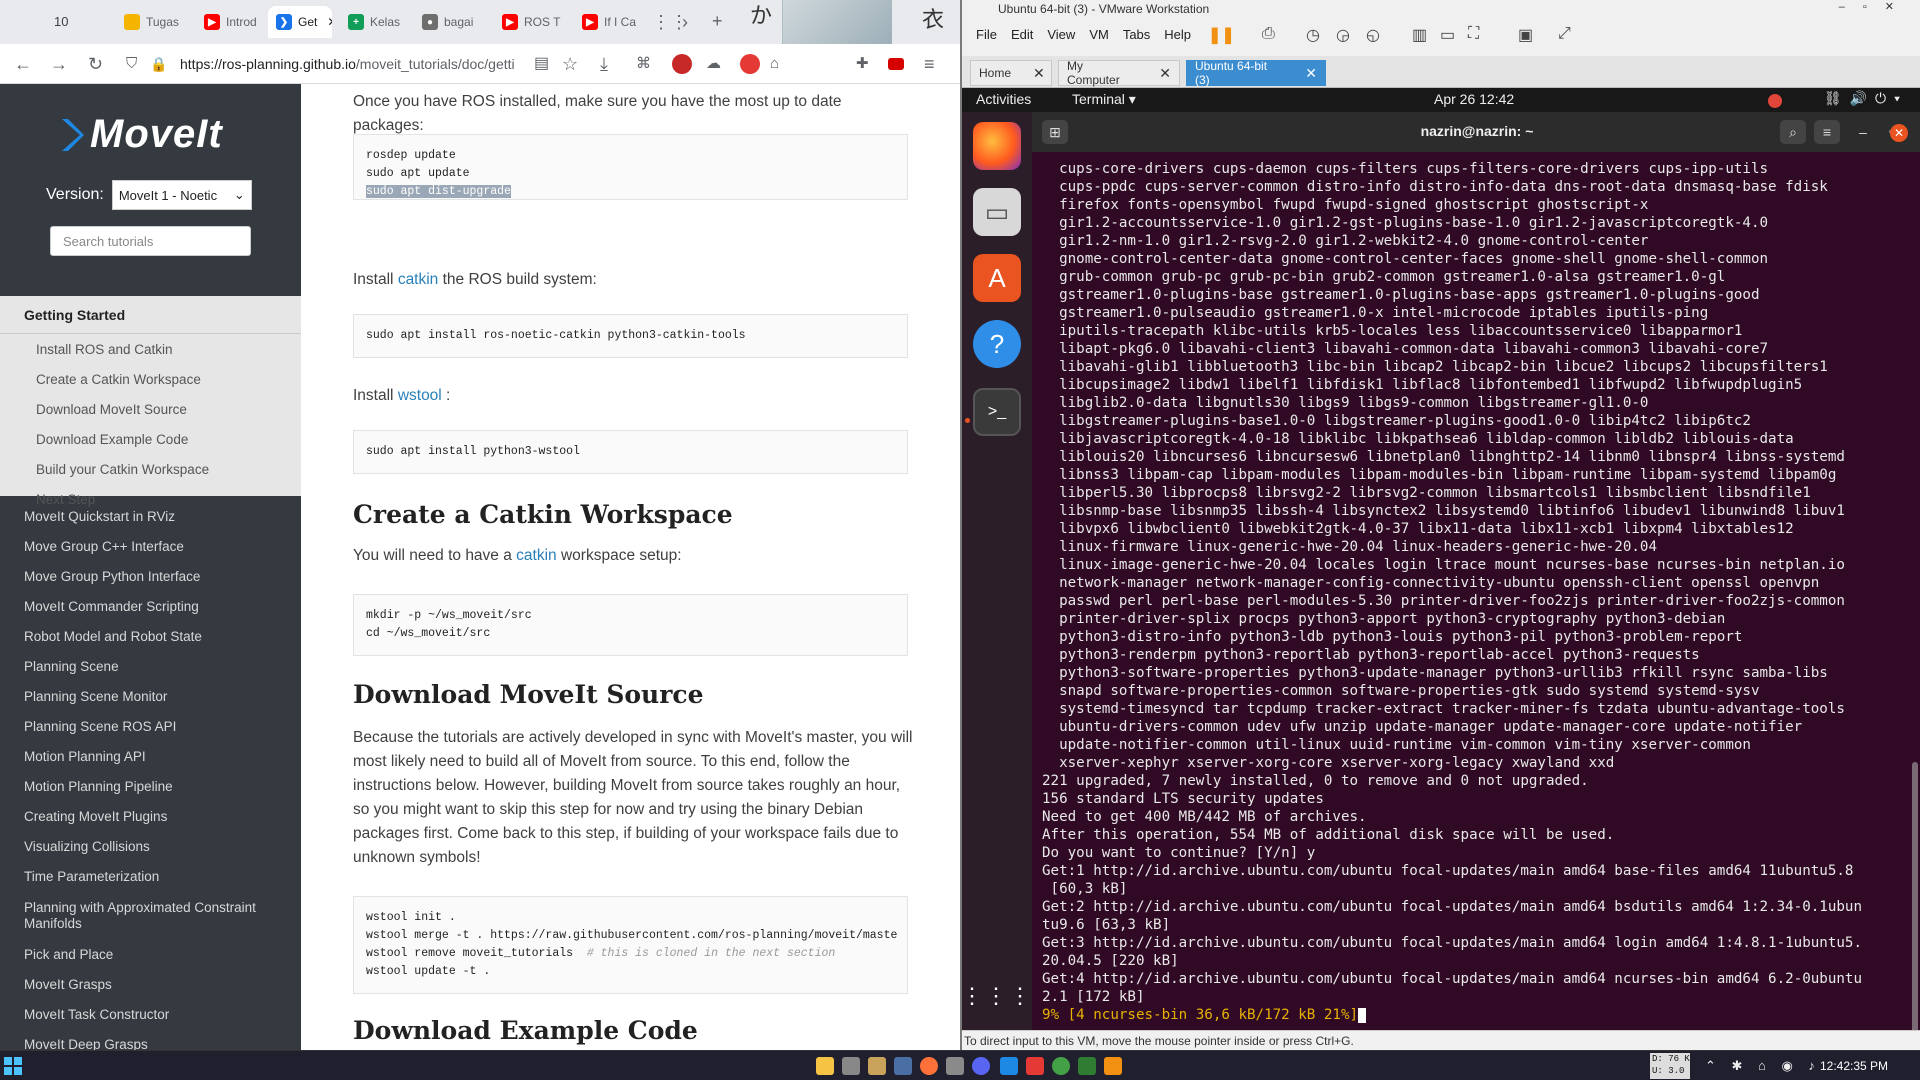  I want to click on library-icon: ▥, so click(1419, 35).